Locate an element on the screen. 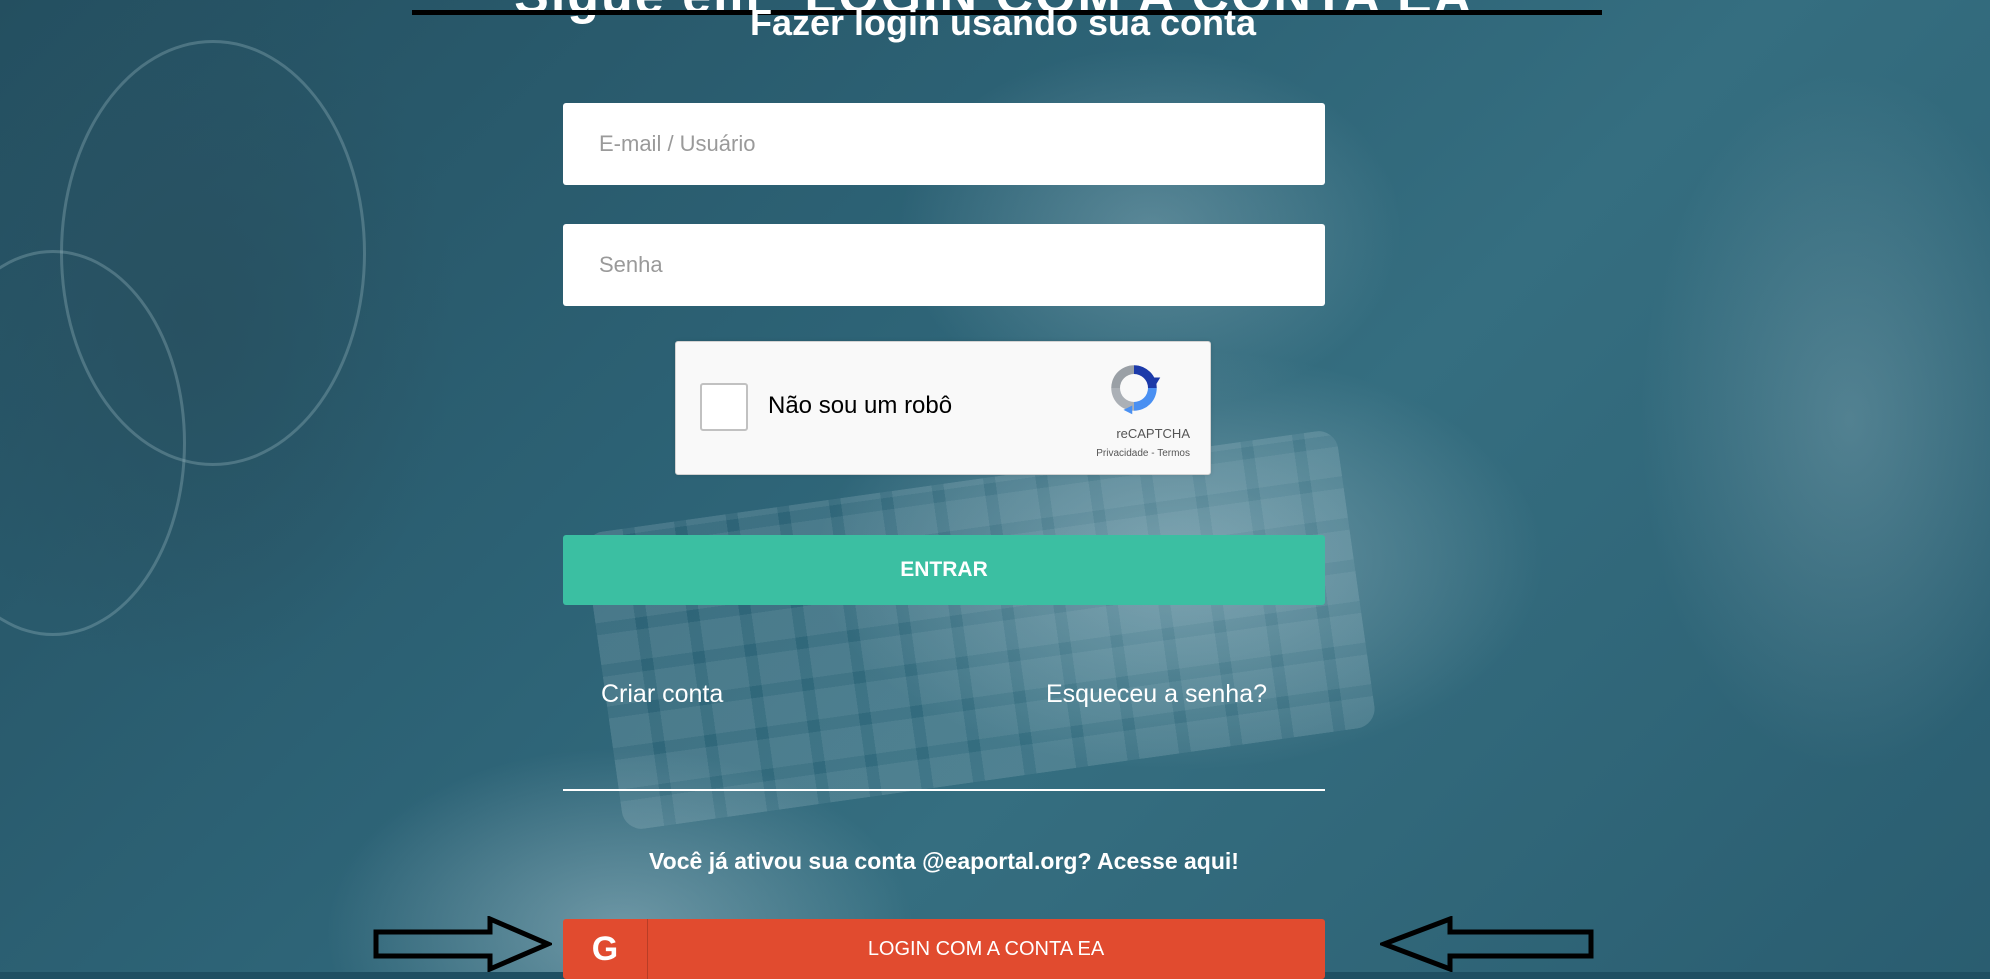 Image resolution: width=1990 pixels, height=979 pixels. right-arrow-icon is located at coordinates (462, 944).